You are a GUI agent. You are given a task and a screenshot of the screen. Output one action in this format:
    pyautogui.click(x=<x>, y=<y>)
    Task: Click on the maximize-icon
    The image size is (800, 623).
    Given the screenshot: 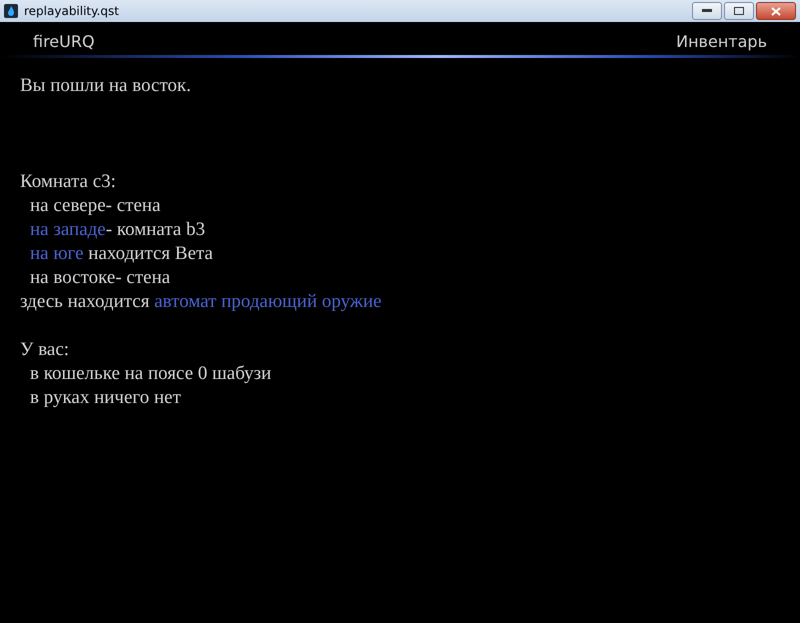 What is the action you would take?
    pyautogui.click(x=739, y=11)
    